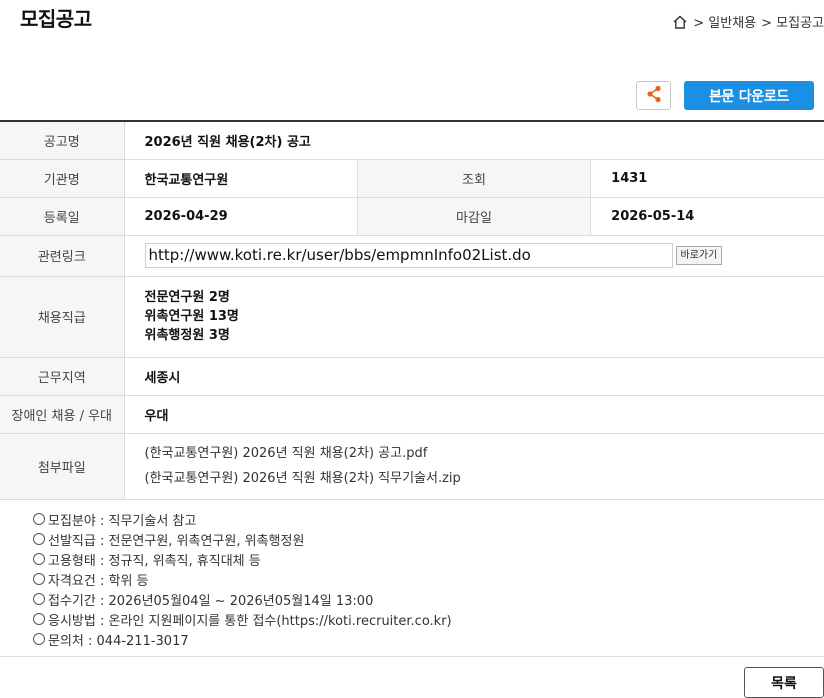 The image size is (824, 698). I want to click on region-value: 세종시, so click(474, 376).